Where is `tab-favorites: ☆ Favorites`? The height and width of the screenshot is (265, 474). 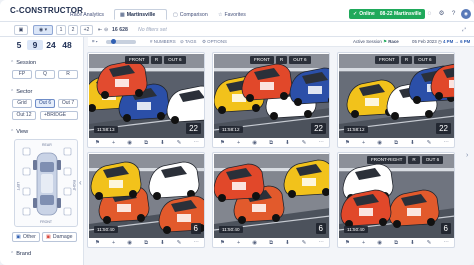
tab-favorites: ☆ Favorites is located at coordinates (232, 14).